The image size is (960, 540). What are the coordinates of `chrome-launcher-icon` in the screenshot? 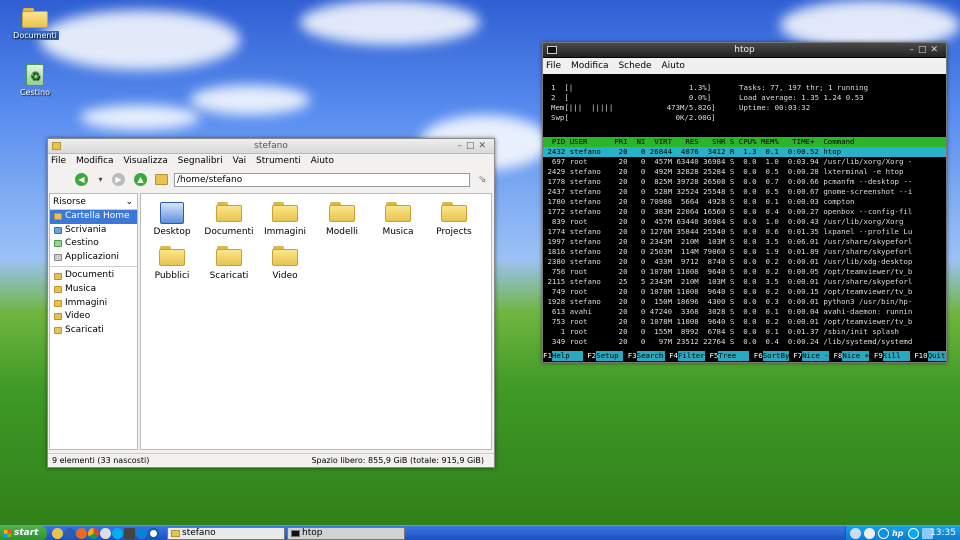 It's located at (93, 533).